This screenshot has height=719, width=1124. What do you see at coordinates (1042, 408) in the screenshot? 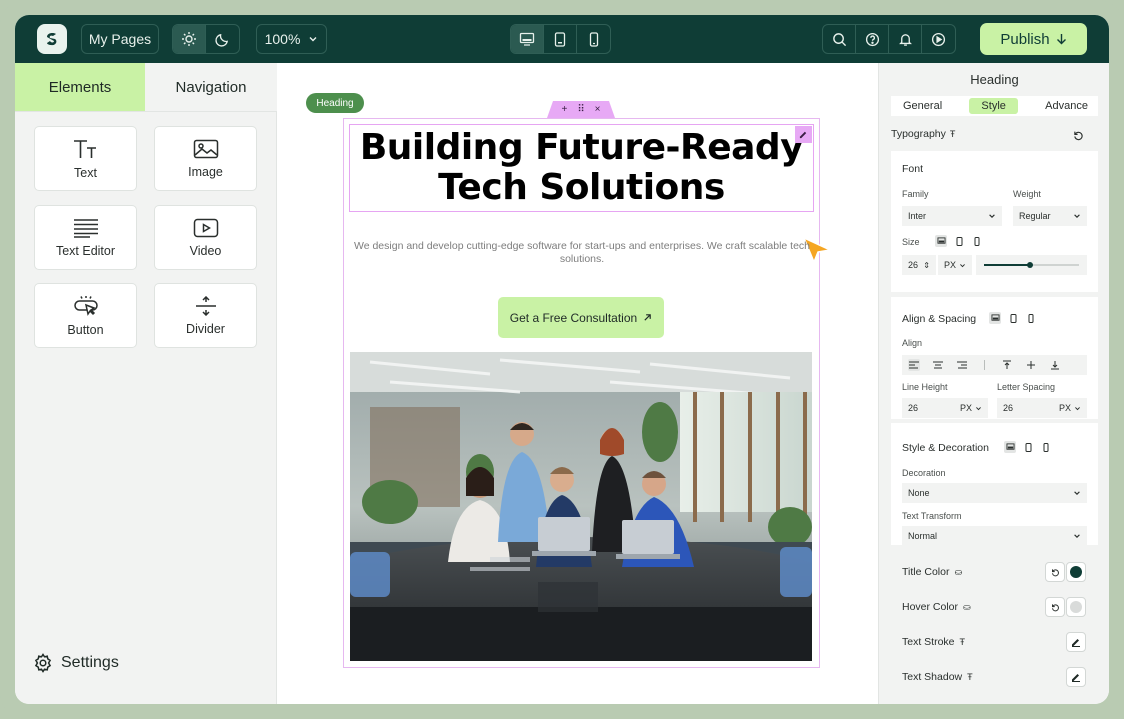
I see `letter-spacing-input: 26 PX` at bounding box center [1042, 408].